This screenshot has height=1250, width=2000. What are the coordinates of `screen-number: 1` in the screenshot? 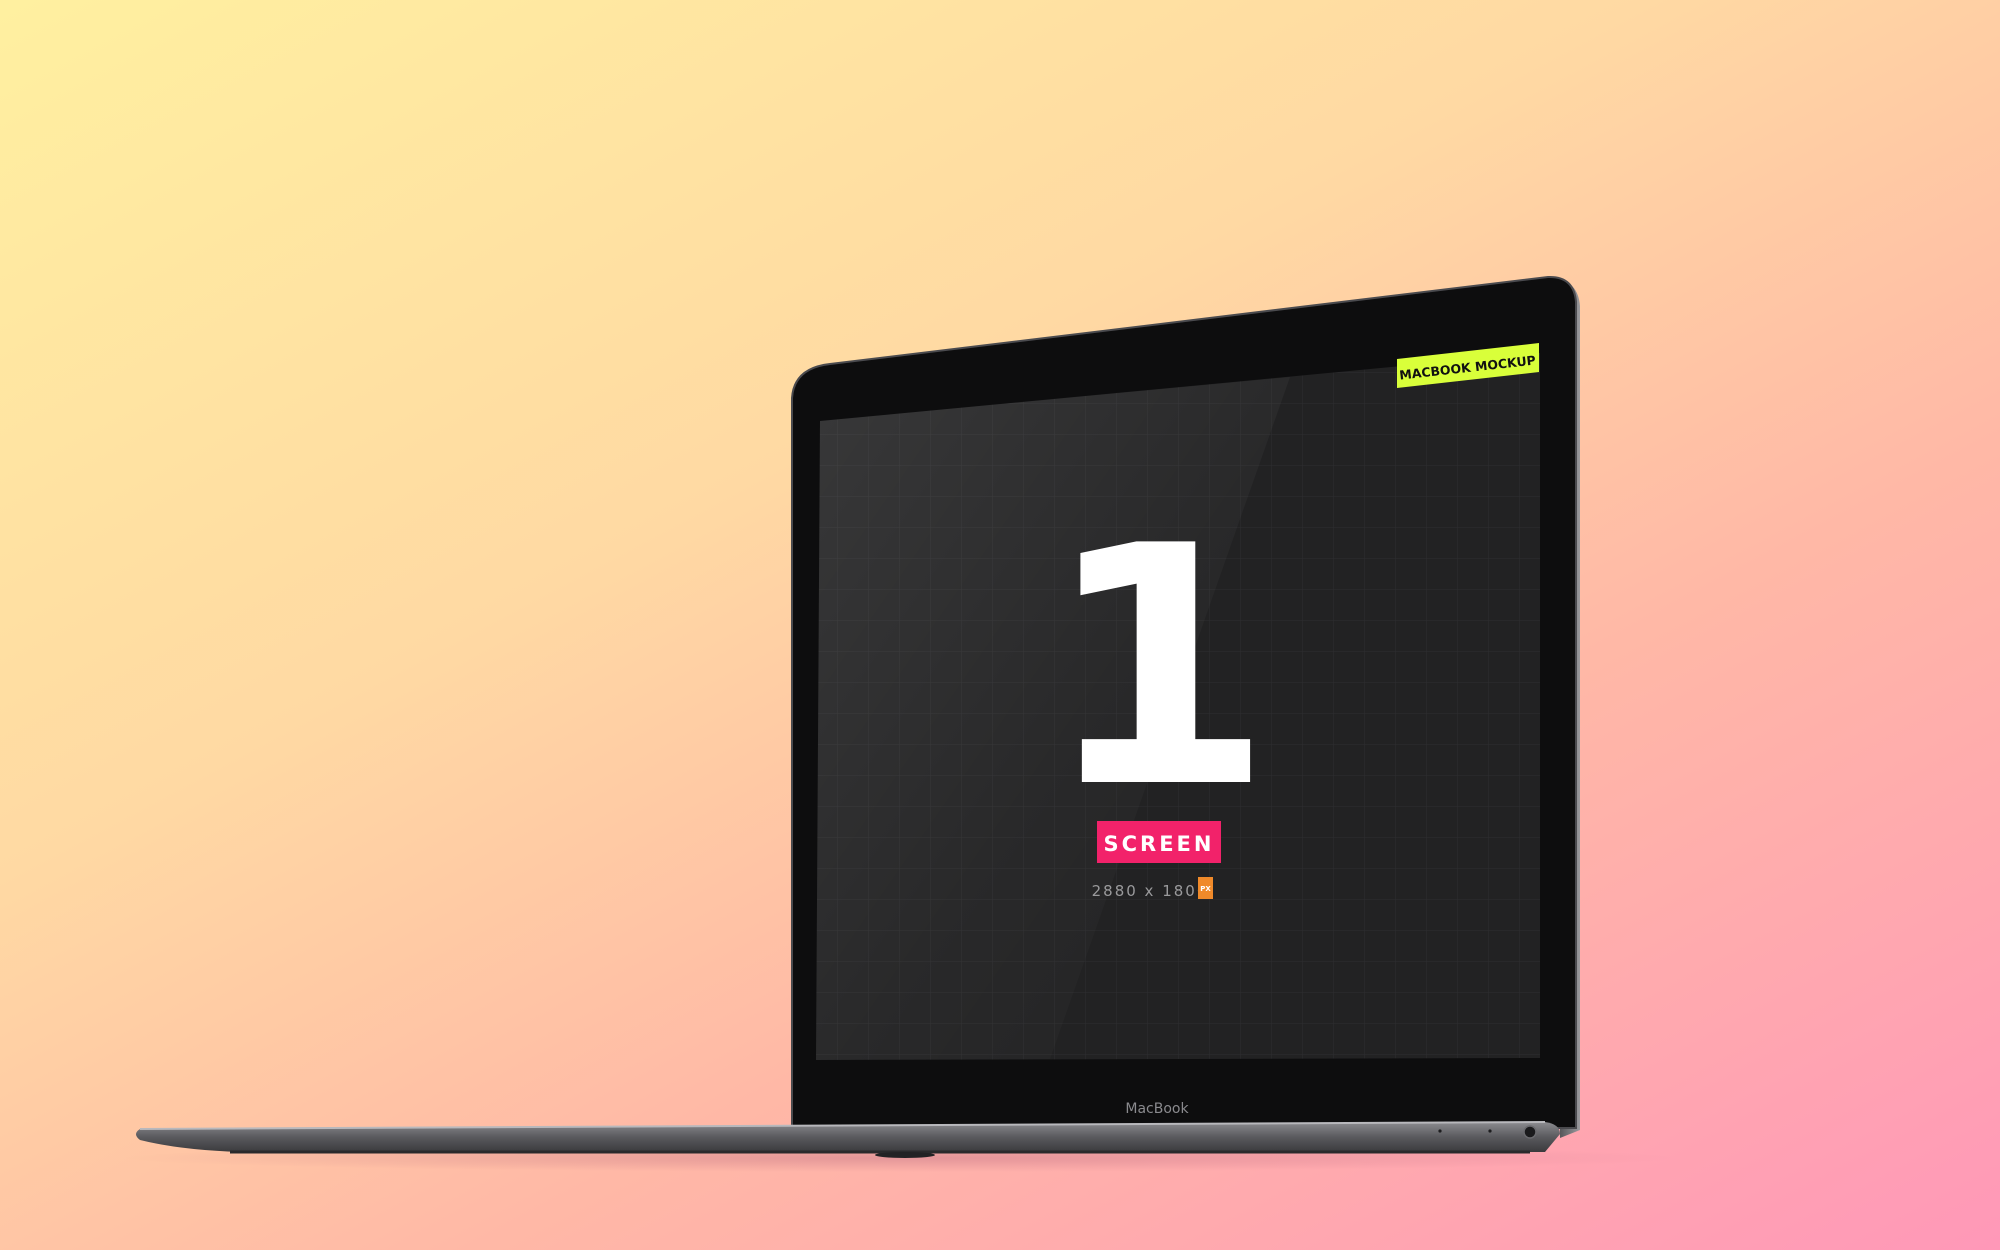 It's located at (1158, 668).